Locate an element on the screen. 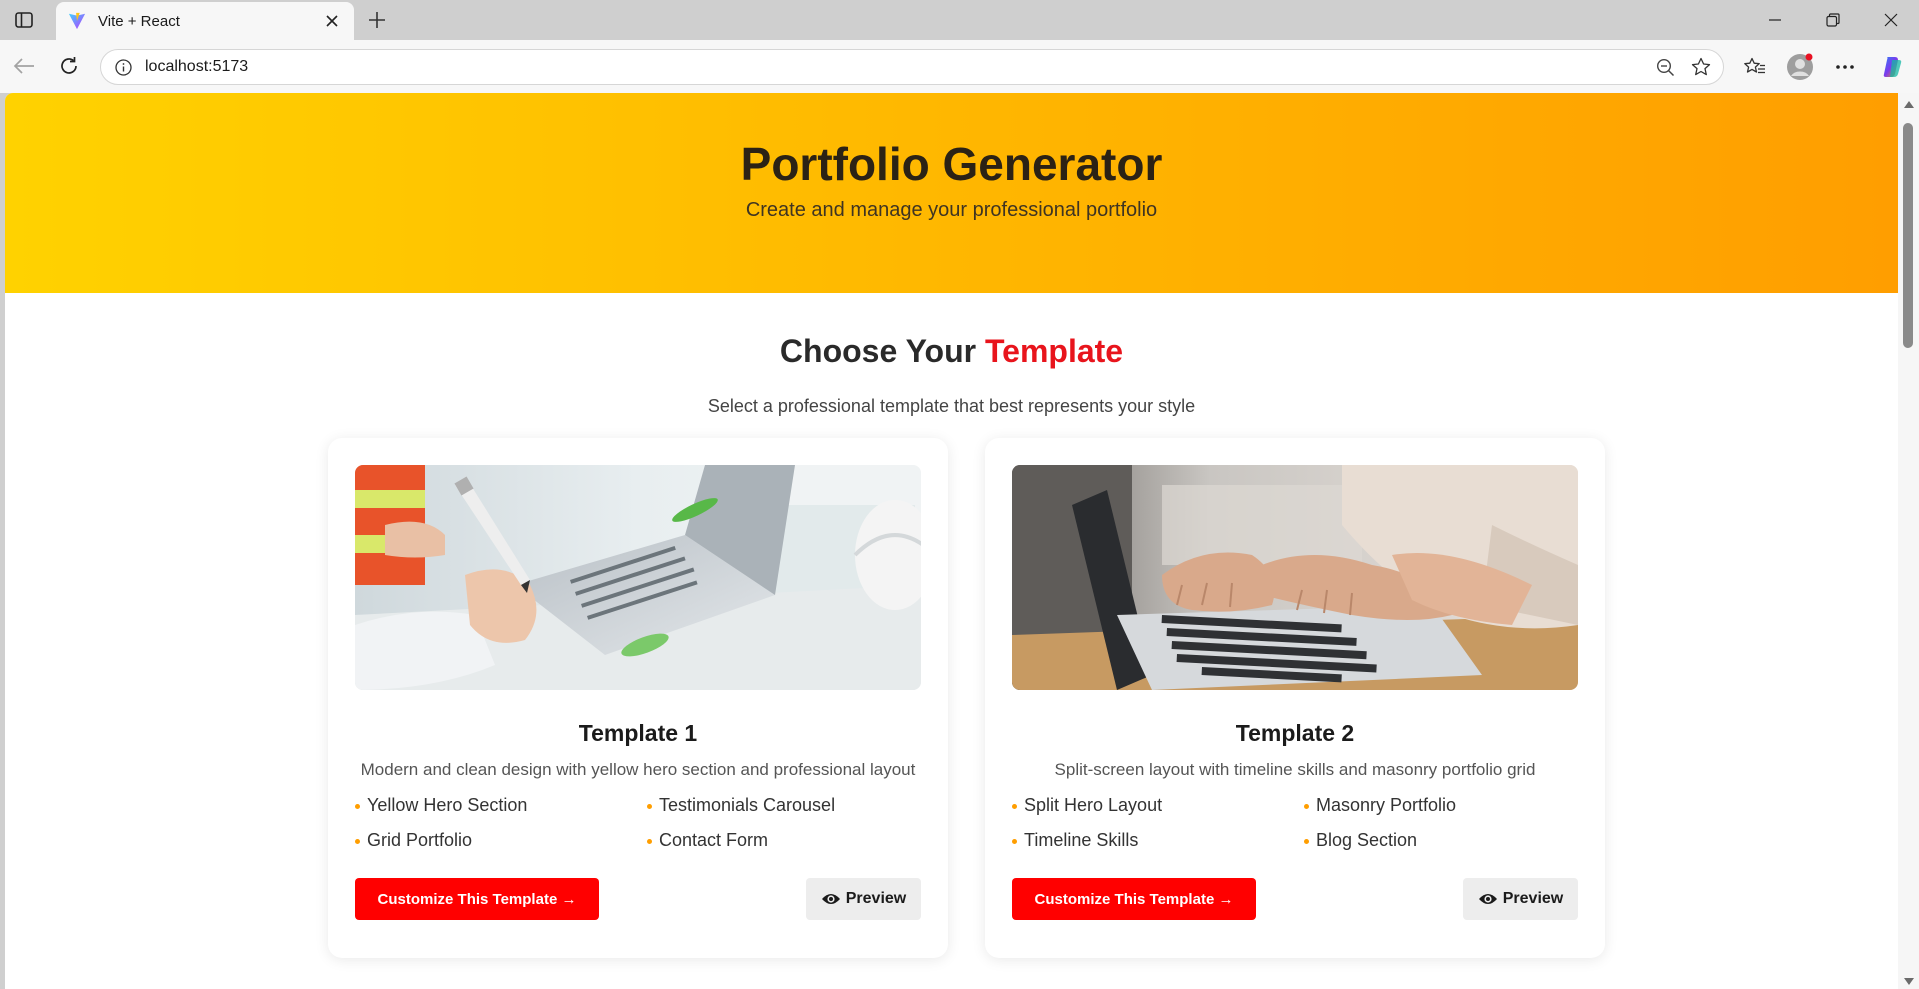 The image size is (1919, 989). page-scrollbar is located at coordinates (1908, 541).